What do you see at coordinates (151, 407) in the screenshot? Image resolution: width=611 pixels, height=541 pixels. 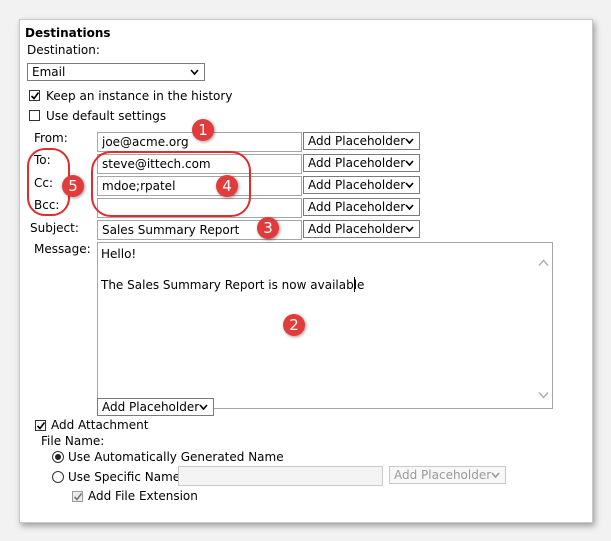 I see `message-placeholder-label: Add Placeholder` at bounding box center [151, 407].